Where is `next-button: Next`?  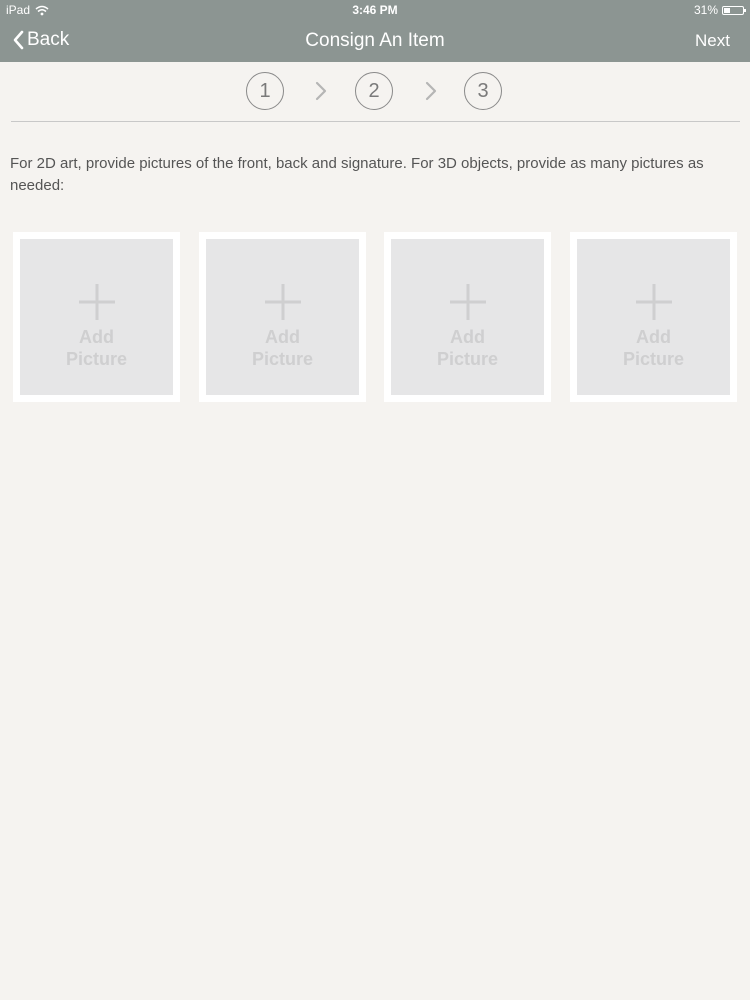 next-button: Next is located at coordinates (712, 41).